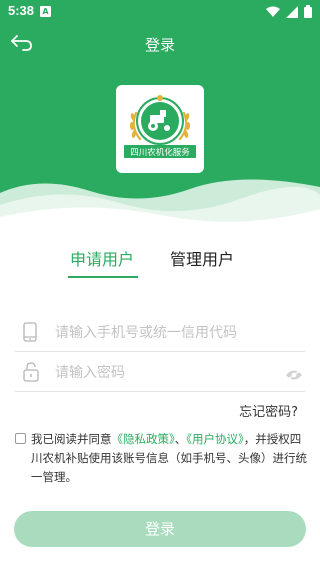  Describe the element at coordinates (160, 12) in the screenshot. I see `status-bar: 5:38 A` at that location.